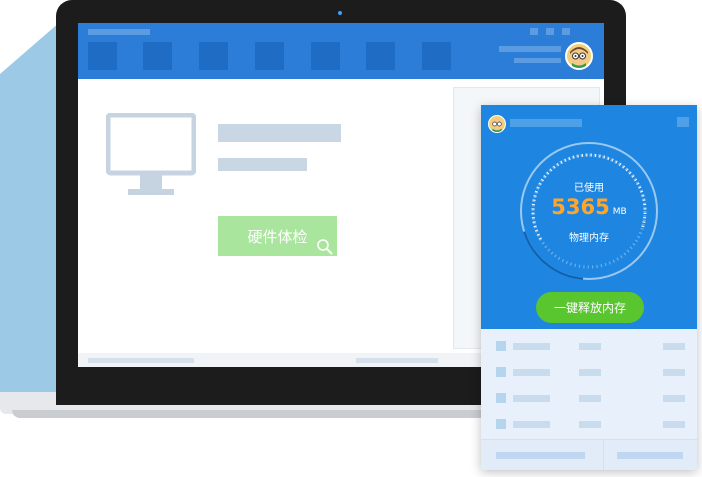 This screenshot has height=477, width=702. What do you see at coordinates (141, 360) in the screenshot?
I see `status-text-placeholder` at bounding box center [141, 360].